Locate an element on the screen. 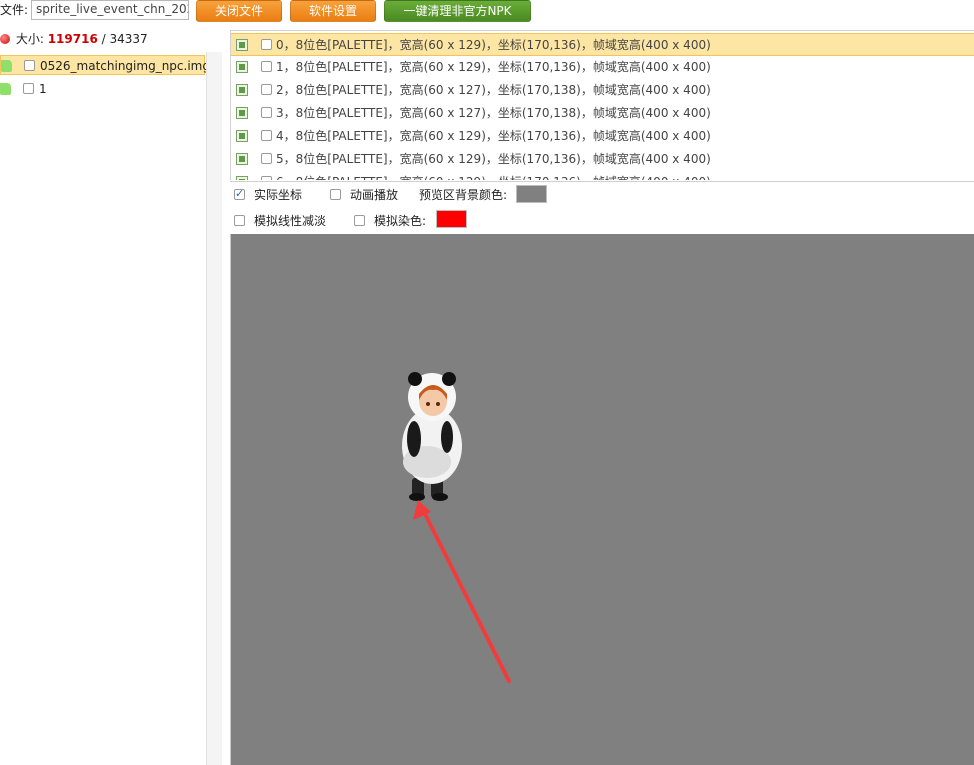 The width and height of the screenshot is (974, 765). tree-scrollbar is located at coordinates (214, 408).